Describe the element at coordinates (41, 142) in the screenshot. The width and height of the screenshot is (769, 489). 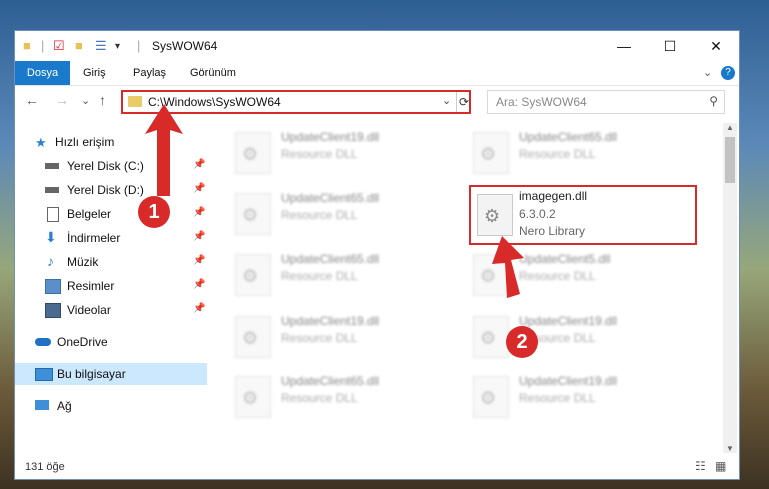
I see `star-icon: ★` at that location.